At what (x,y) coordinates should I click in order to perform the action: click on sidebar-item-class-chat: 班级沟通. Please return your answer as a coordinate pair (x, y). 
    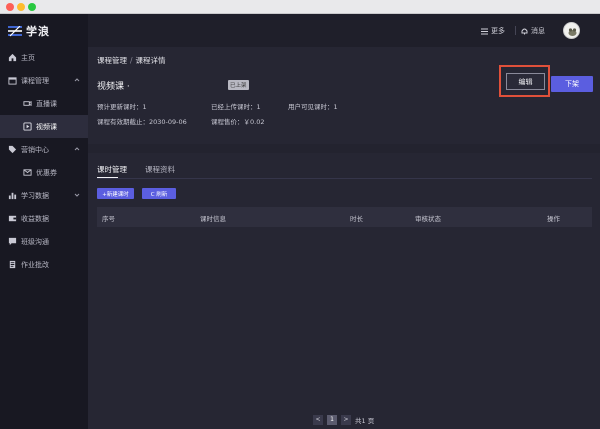
    Looking at the image, I should click on (44, 241).